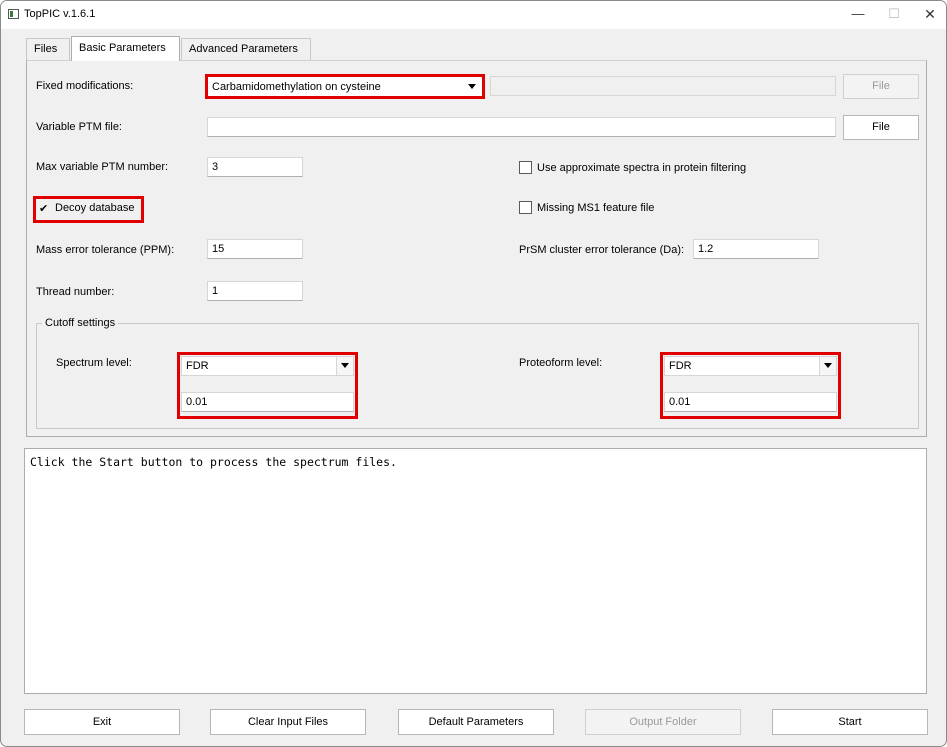  Describe the element at coordinates (105, 250) in the screenshot. I see `mass-error-label: Mass error tolerance (PPM):` at that location.